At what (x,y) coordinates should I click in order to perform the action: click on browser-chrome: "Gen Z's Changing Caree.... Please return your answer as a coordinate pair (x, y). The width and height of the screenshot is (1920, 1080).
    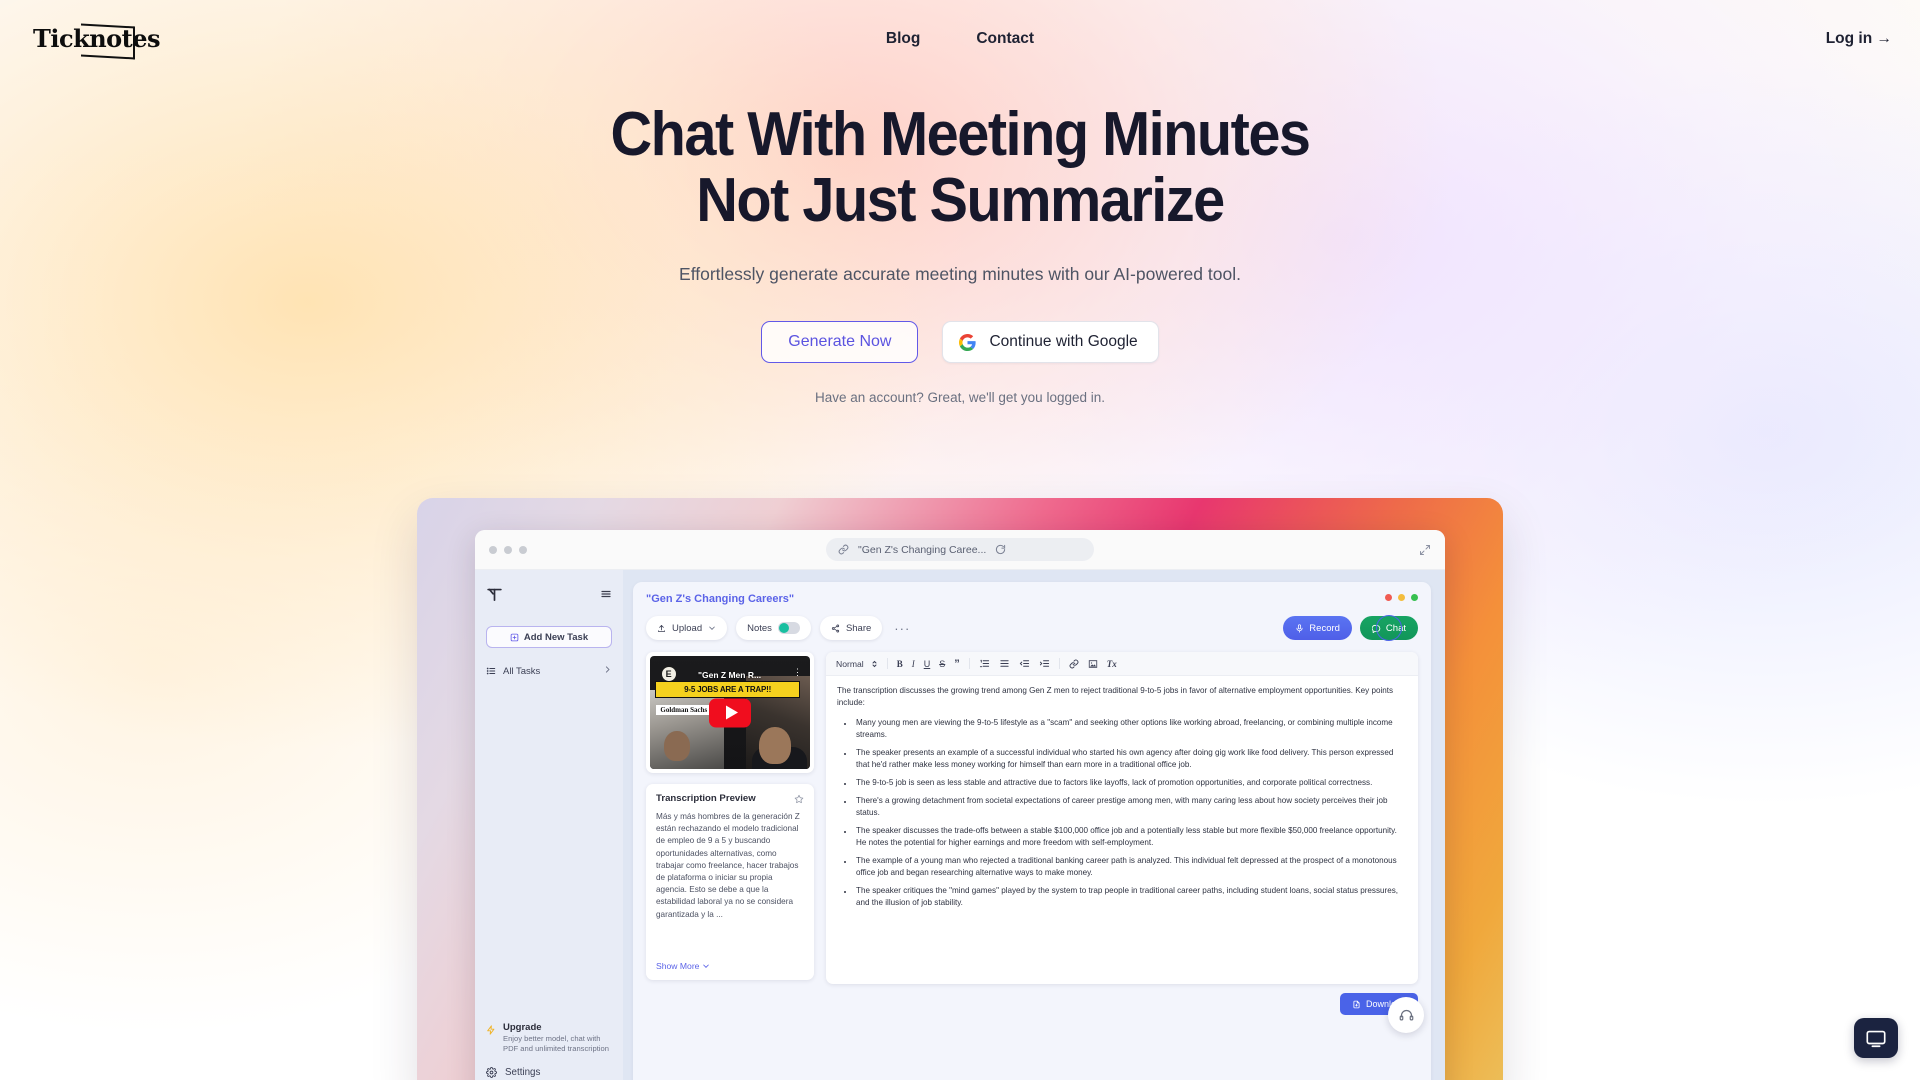
    Looking at the image, I should click on (960, 550).